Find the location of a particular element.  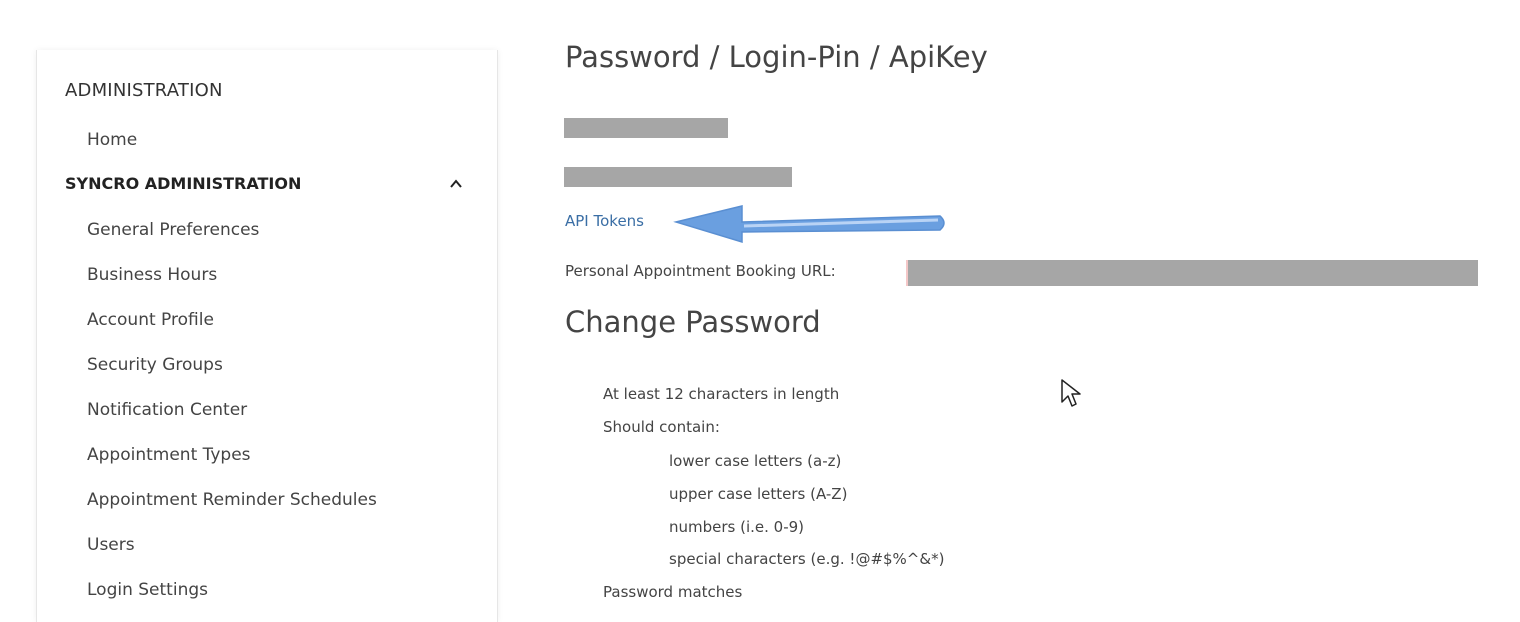

sidebar-item-login-settings: Login Settings is located at coordinates (147, 590).